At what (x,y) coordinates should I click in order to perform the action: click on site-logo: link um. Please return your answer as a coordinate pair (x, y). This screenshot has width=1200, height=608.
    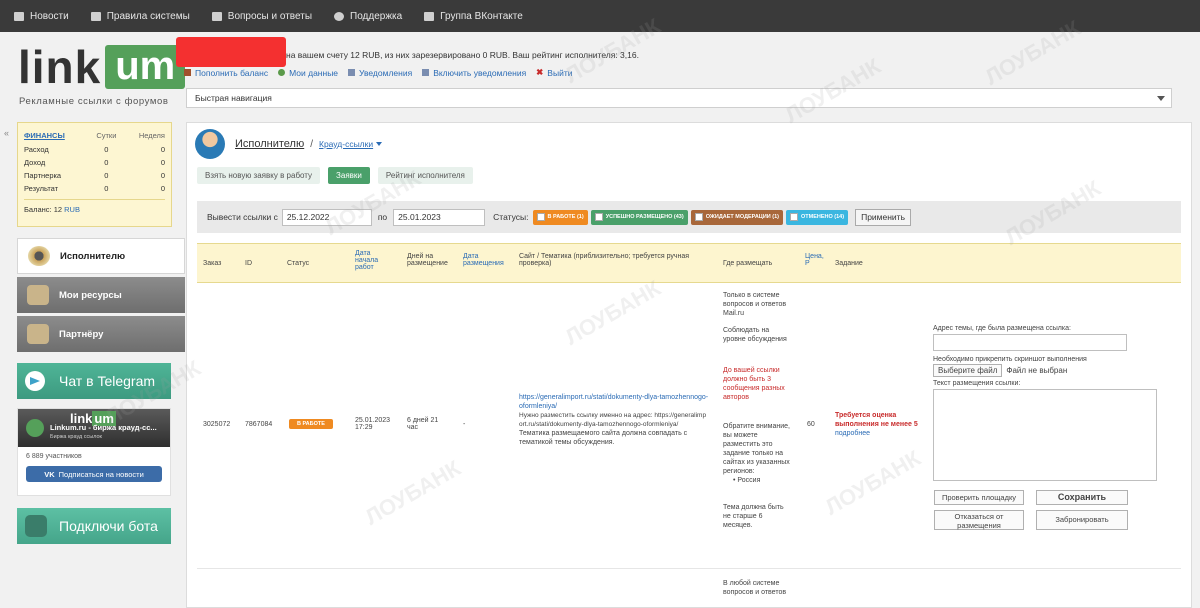
    Looking at the image, I should click on (102, 67).